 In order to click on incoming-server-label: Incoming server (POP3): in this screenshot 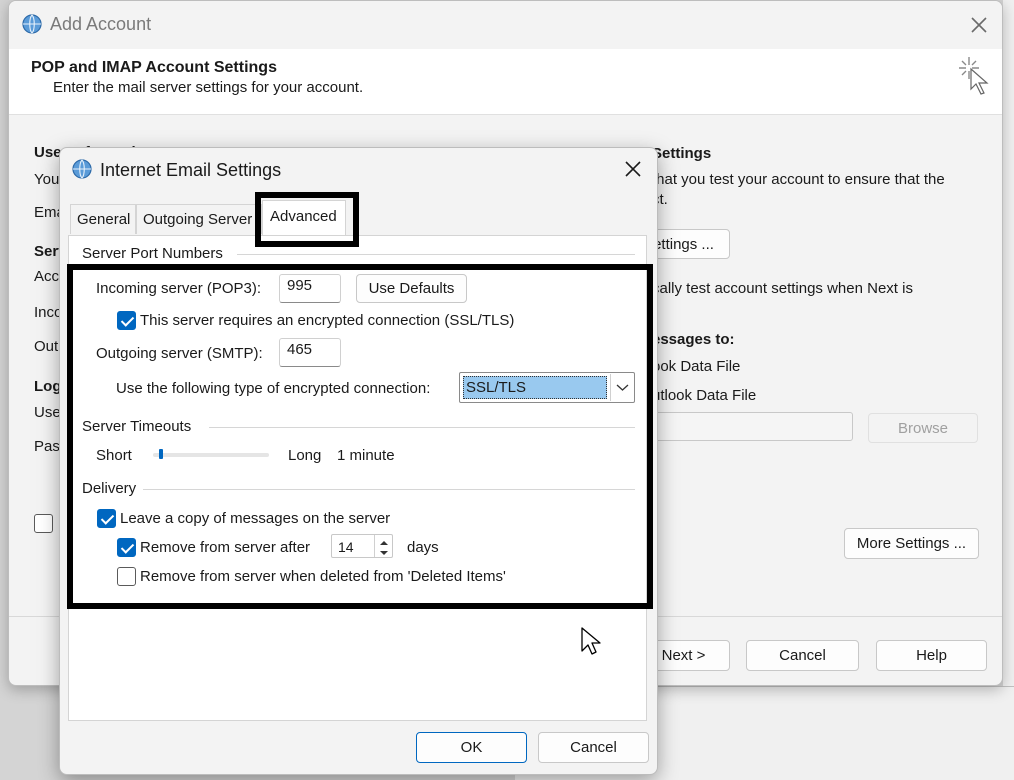, I will do `click(179, 288)`.